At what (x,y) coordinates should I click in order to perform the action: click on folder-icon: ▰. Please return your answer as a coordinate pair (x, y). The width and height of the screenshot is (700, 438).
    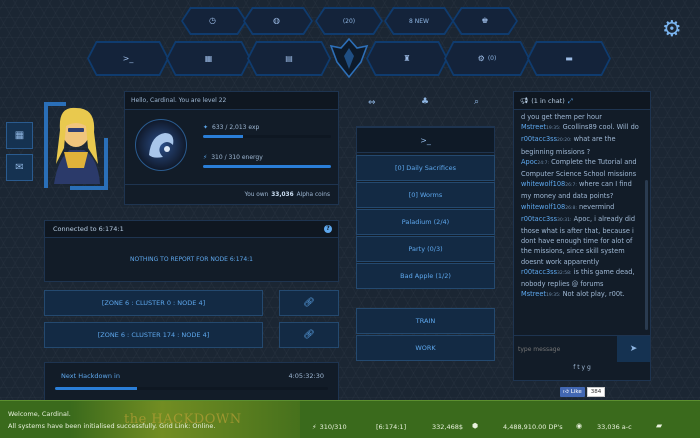
    Looking at the image, I should click on (659, 425).